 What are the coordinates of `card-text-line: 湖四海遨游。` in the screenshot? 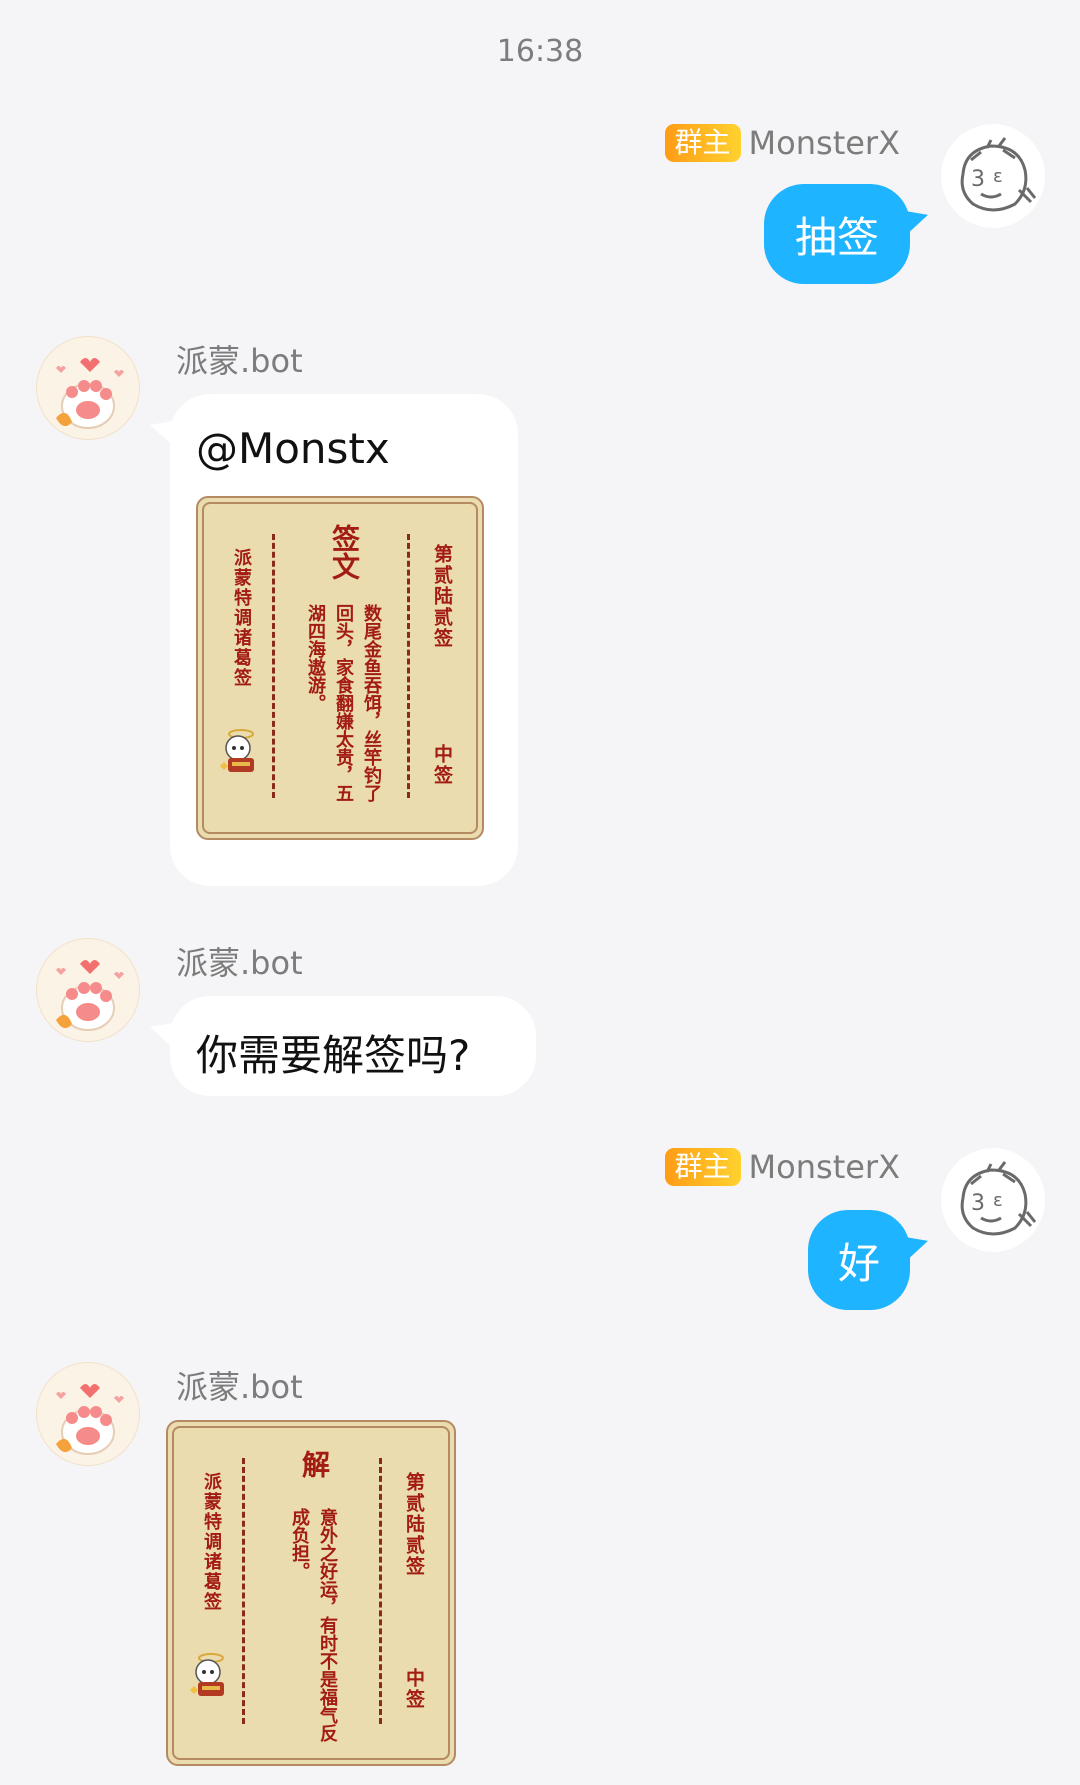 It's located at (315, 658).